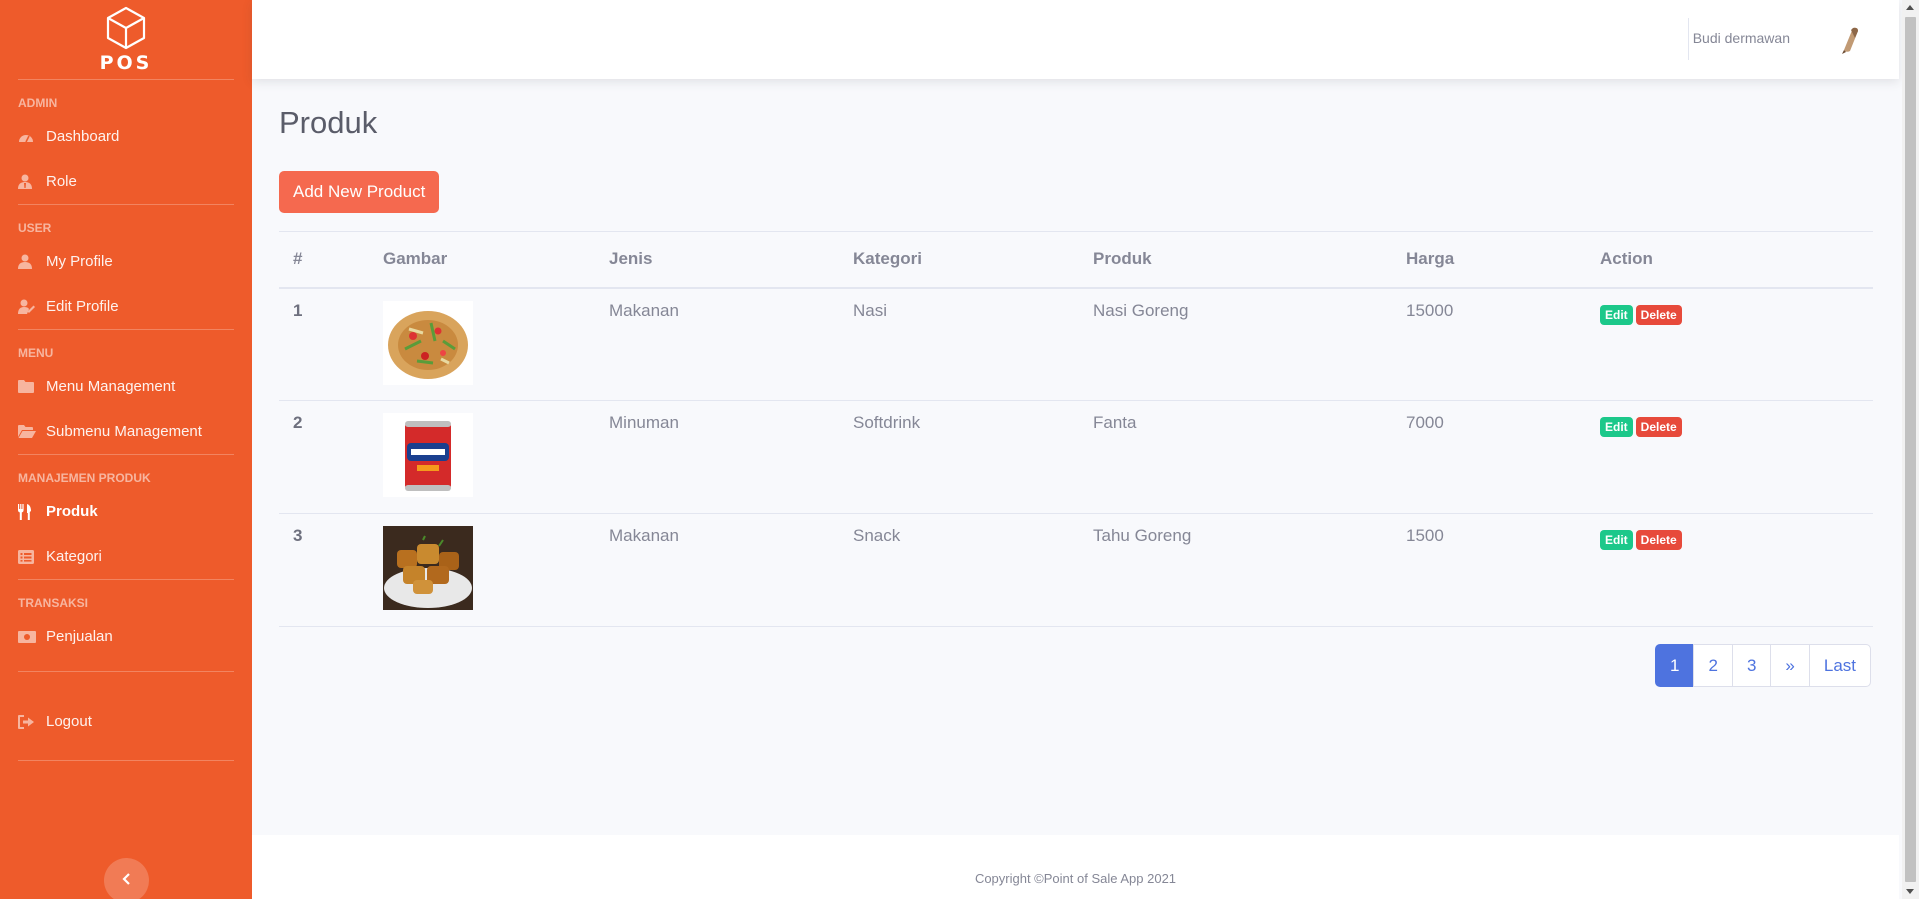 This screenshot has height=899, width=1919. What do you see at coordinates (32, 556) in the screenshot?
I see `list-alt-icon` at bounding box center [32, 556].